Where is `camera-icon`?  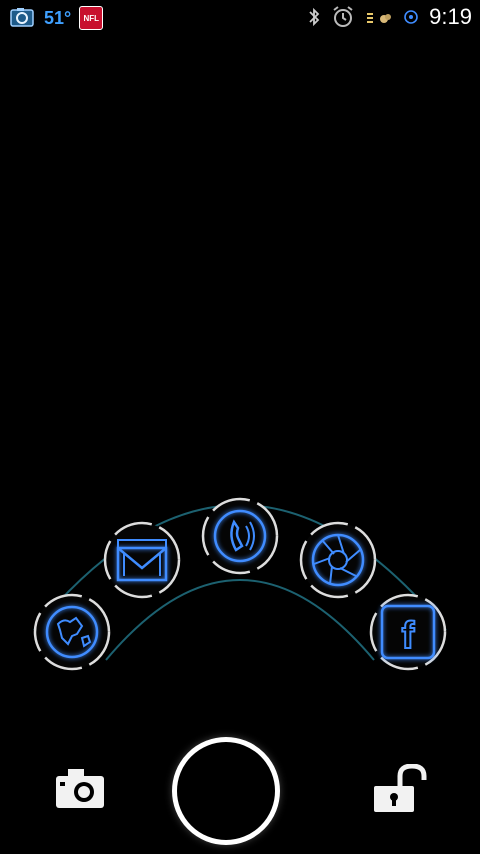 camera-icon is located at coordinates (80, 788).